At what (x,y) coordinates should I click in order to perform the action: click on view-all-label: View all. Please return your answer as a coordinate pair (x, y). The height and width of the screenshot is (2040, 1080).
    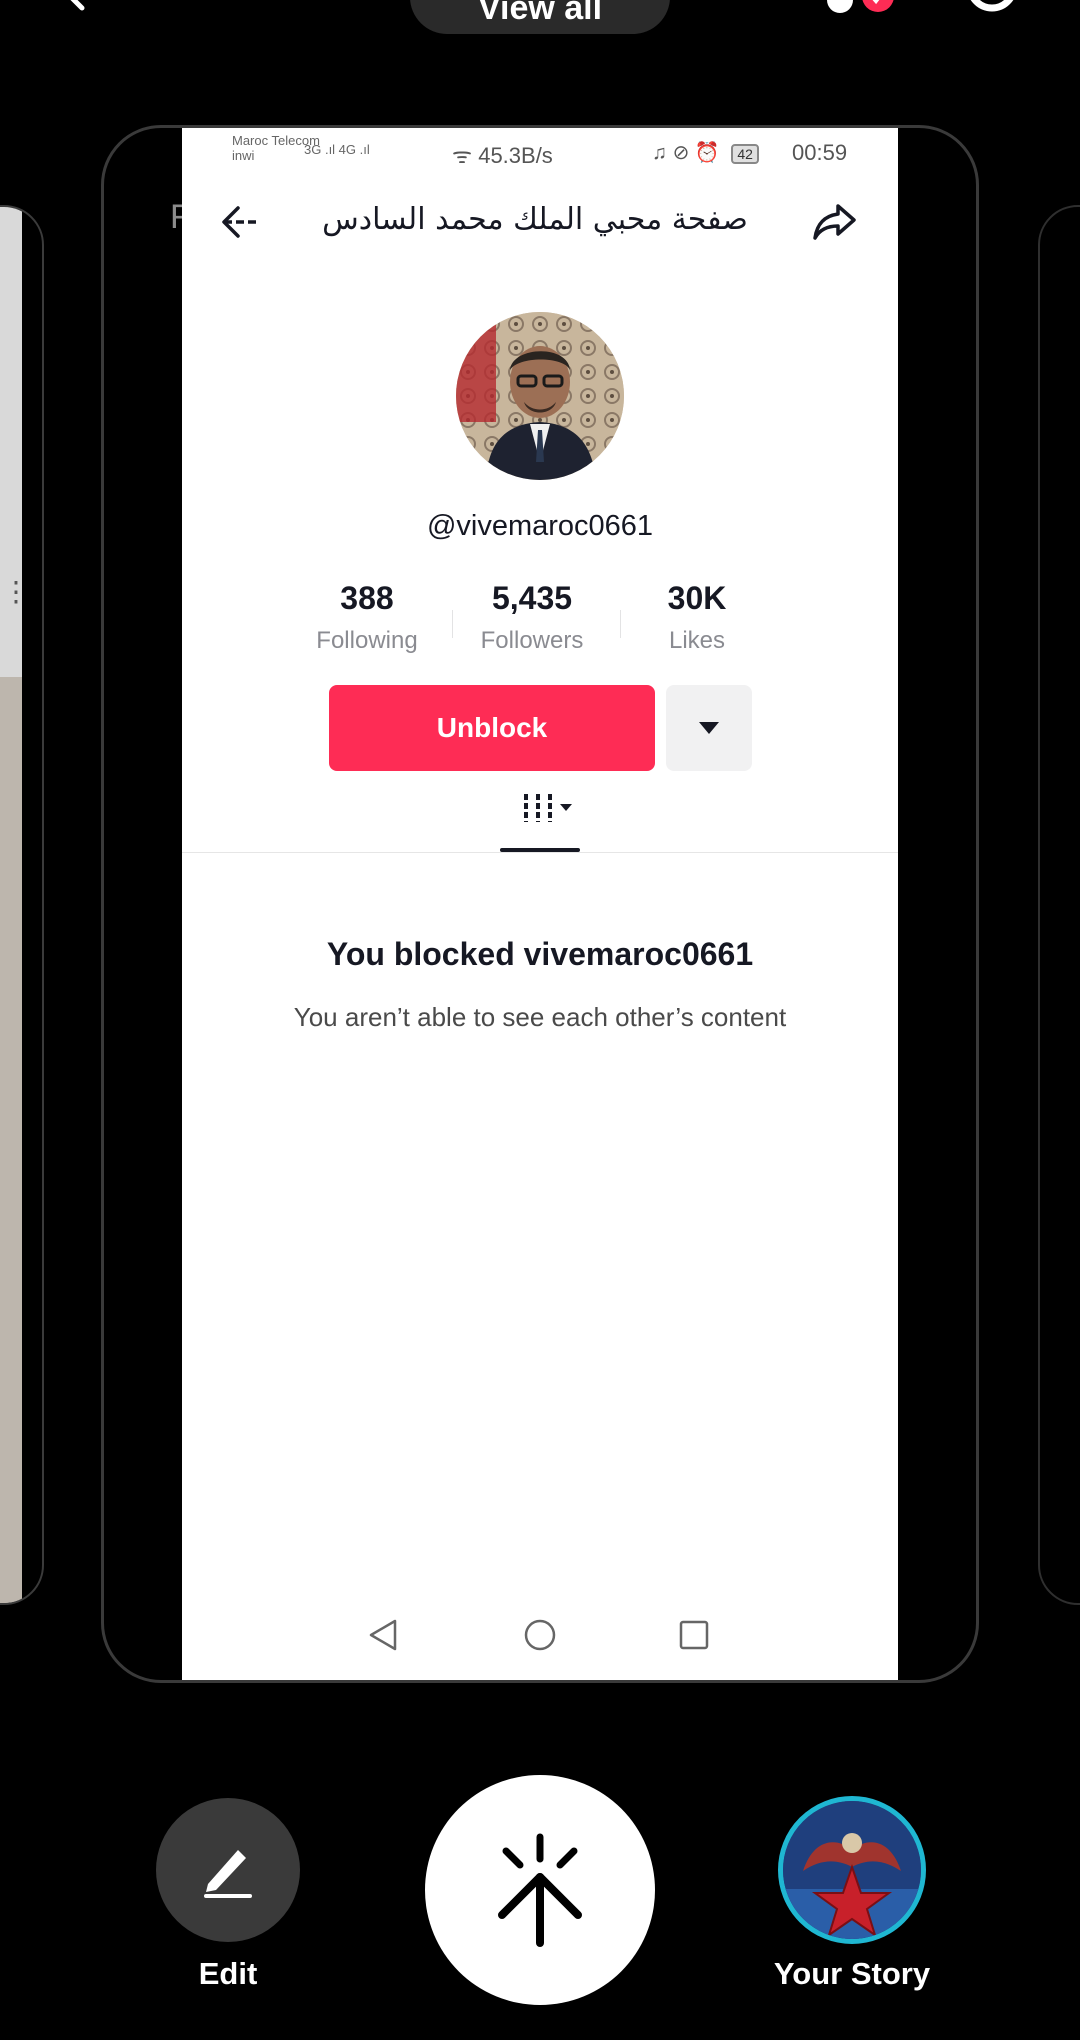
    Looking at the image, I should click on (540, 13).